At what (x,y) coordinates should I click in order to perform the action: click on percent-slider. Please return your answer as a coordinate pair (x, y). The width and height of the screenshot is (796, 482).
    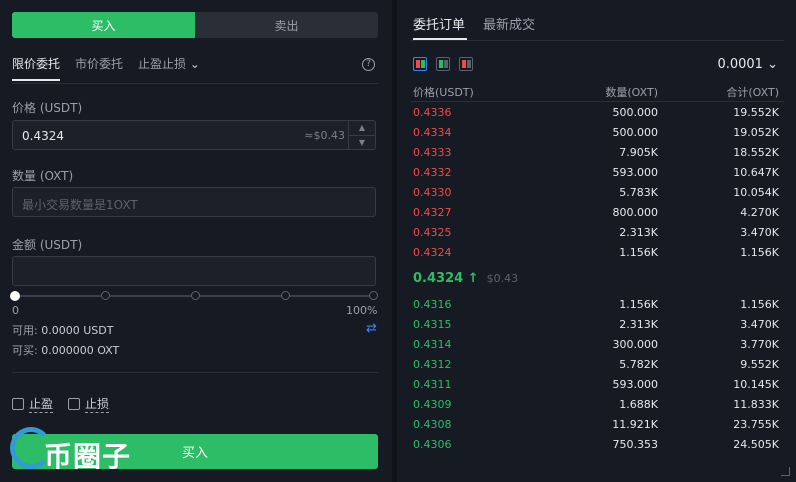
    Looking at the image, I should click on (194, 296).